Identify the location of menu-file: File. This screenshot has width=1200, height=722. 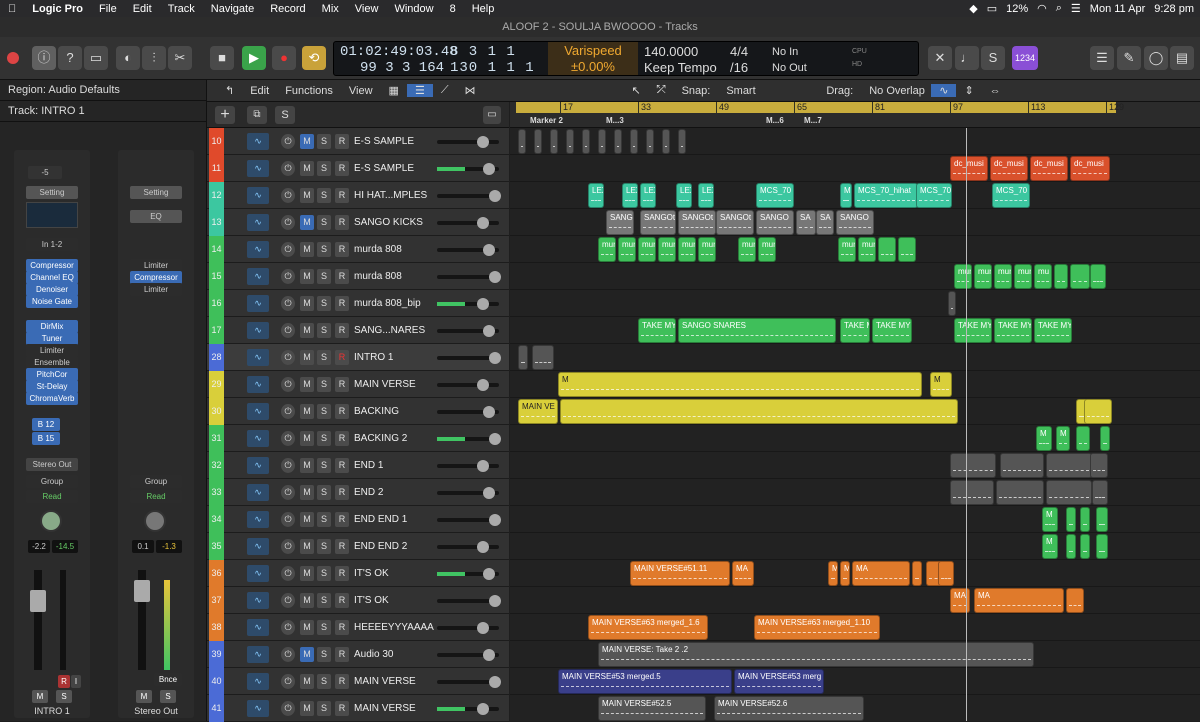
(108, 9).